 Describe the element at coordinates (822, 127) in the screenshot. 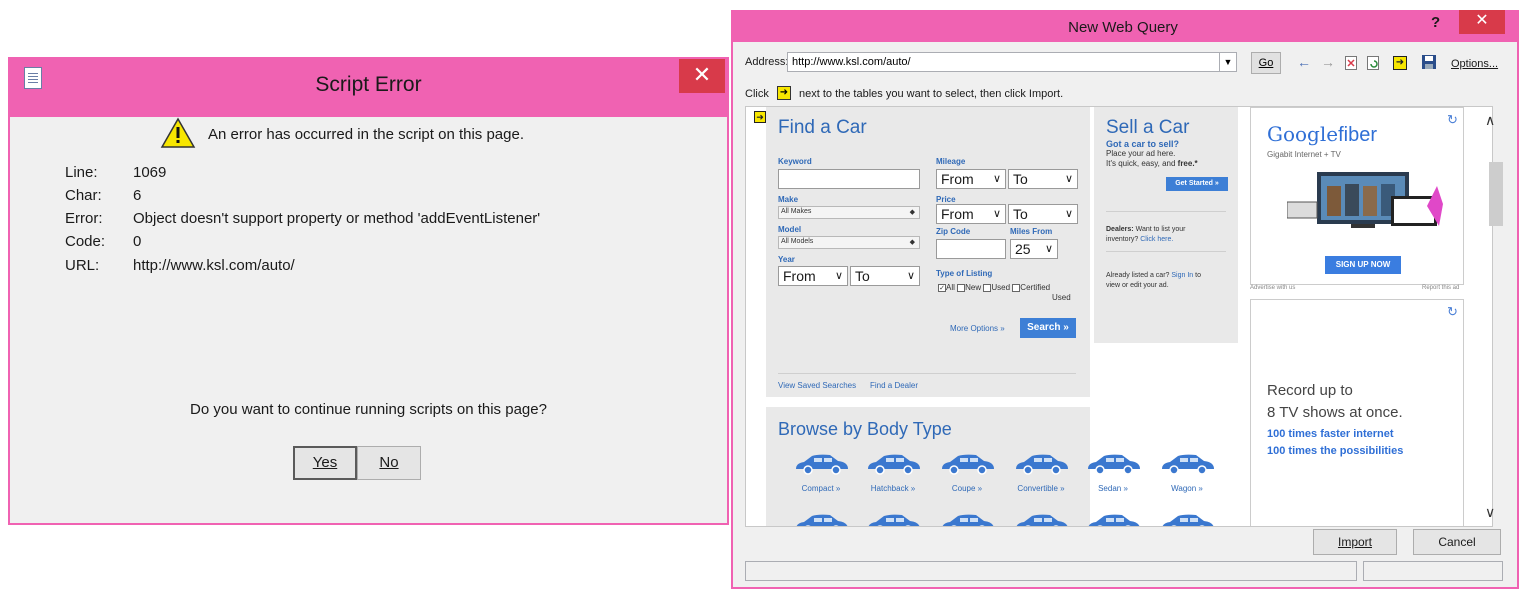

I see `find-car-title: Find a Car` at that location.